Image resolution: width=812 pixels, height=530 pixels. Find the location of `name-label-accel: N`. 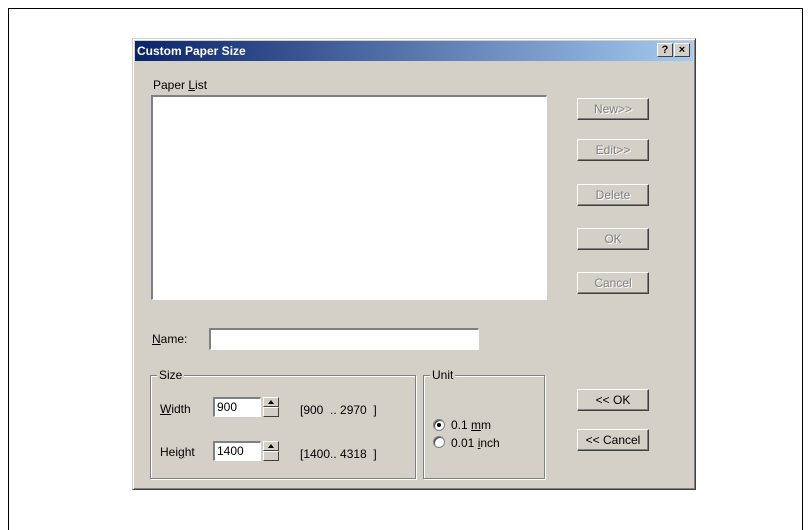

name-label-accel: N is located at coordinates (156, 339).